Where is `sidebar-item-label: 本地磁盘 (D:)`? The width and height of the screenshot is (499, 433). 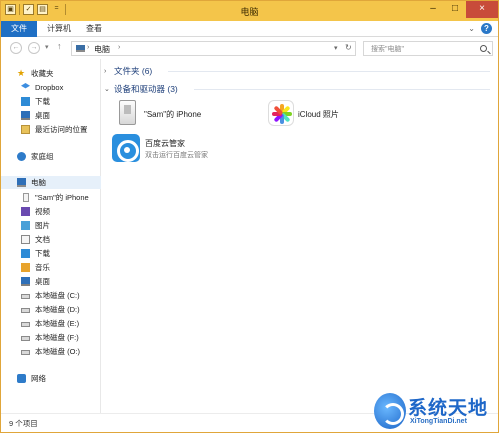
sidebar-item-label: 本地磁盘 (D:) is located at coordinates (57, 309).